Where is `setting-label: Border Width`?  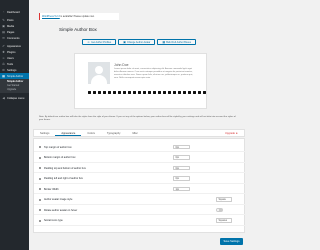
setting-label: Border Width is located at coordinates (51, 189).